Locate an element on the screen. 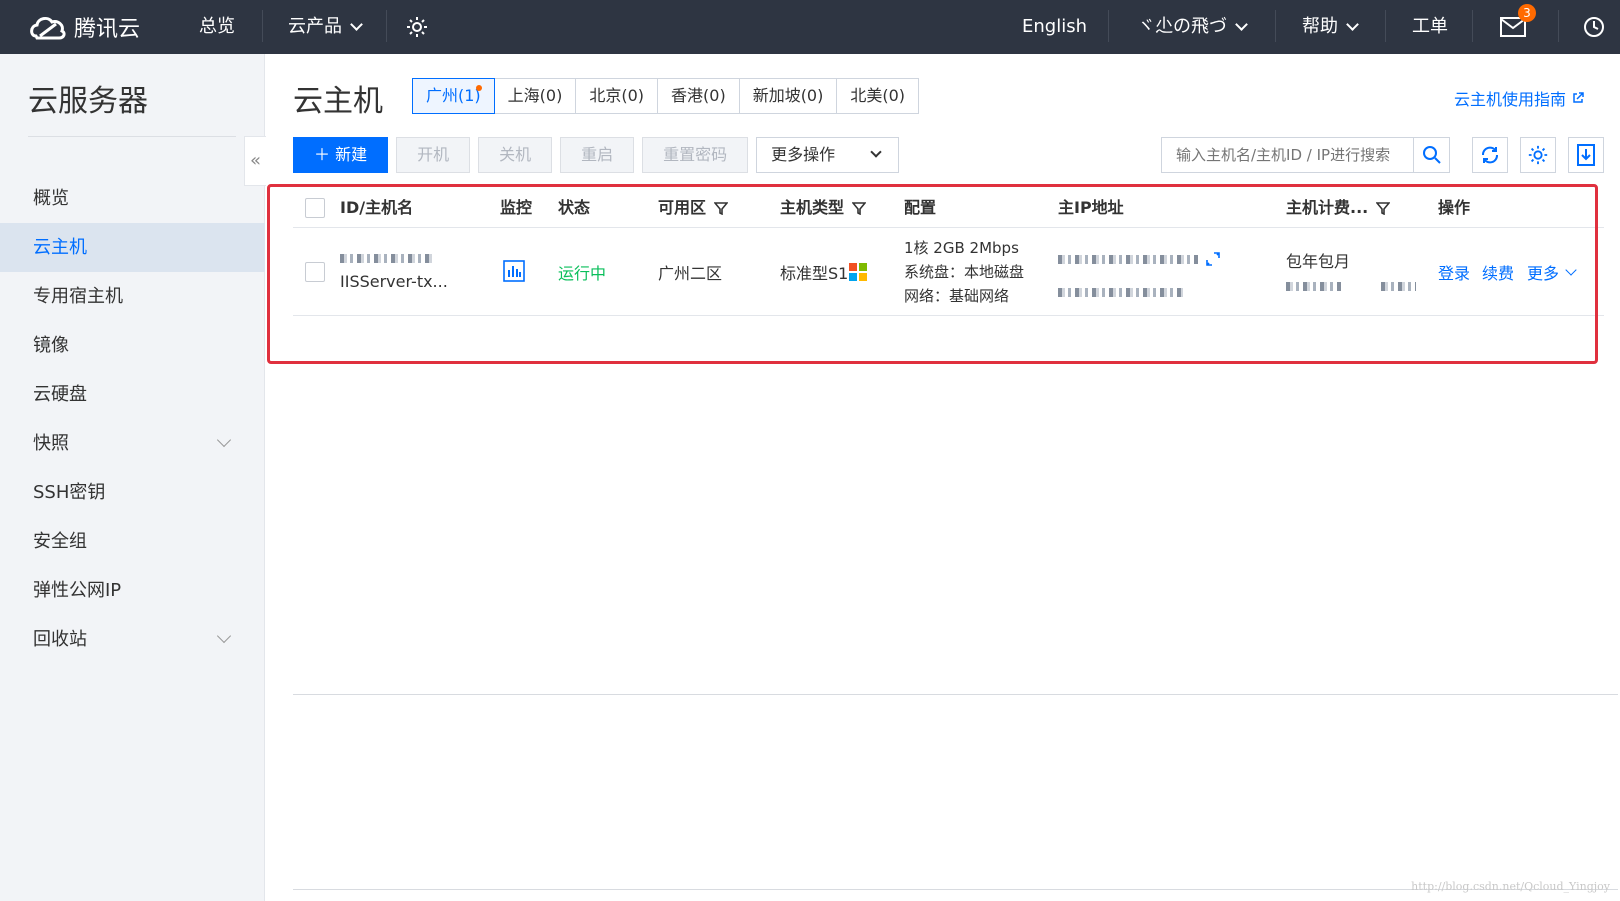 The width and height of the screenshot is (1620, 901). refresh-icon is located at coordinates (1490, 155).